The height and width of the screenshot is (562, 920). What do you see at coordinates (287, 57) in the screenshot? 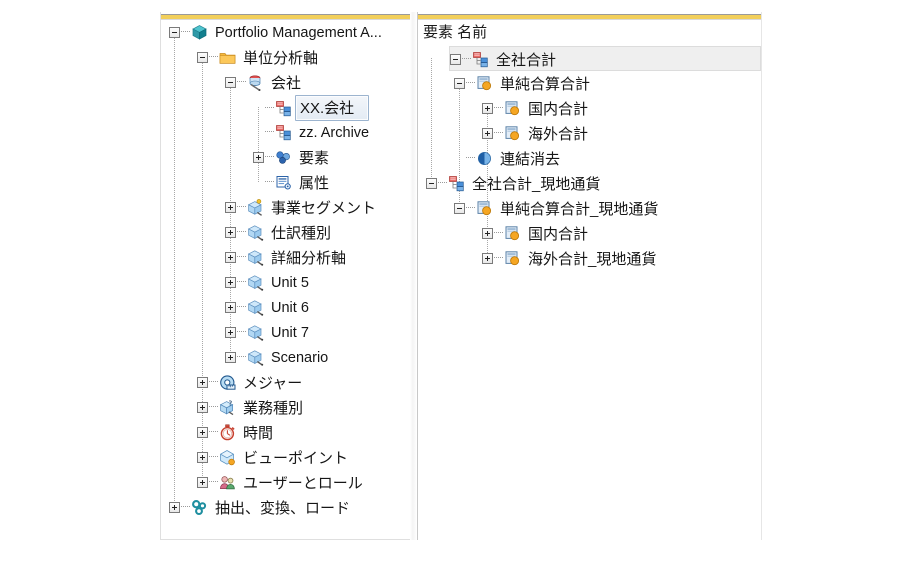
I see `tree-node: 単位分析軸` at bounding box center [287, 57].